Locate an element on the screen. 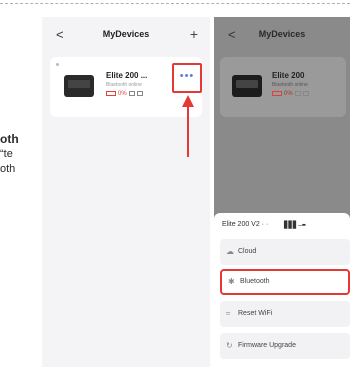 This screenshot has height=367, width=350. sheet-signal-icon: ▋▋▋ – ▪▪ is located at coordinates (295, 225).